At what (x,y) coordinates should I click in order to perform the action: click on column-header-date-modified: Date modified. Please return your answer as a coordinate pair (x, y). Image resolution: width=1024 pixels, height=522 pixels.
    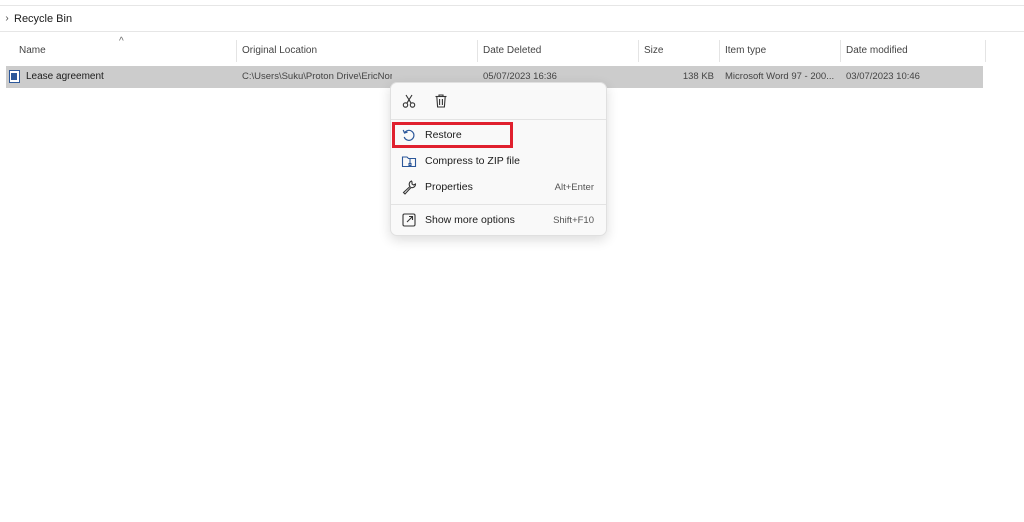
    Looking at the image, I should click on (913, 51).